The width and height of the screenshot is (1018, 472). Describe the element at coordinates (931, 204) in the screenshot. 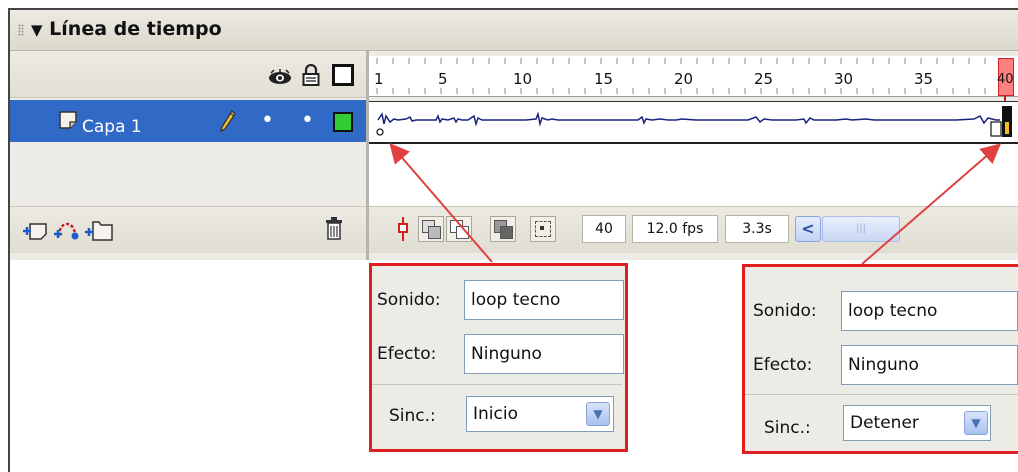

I see `arrow-right` at that location.